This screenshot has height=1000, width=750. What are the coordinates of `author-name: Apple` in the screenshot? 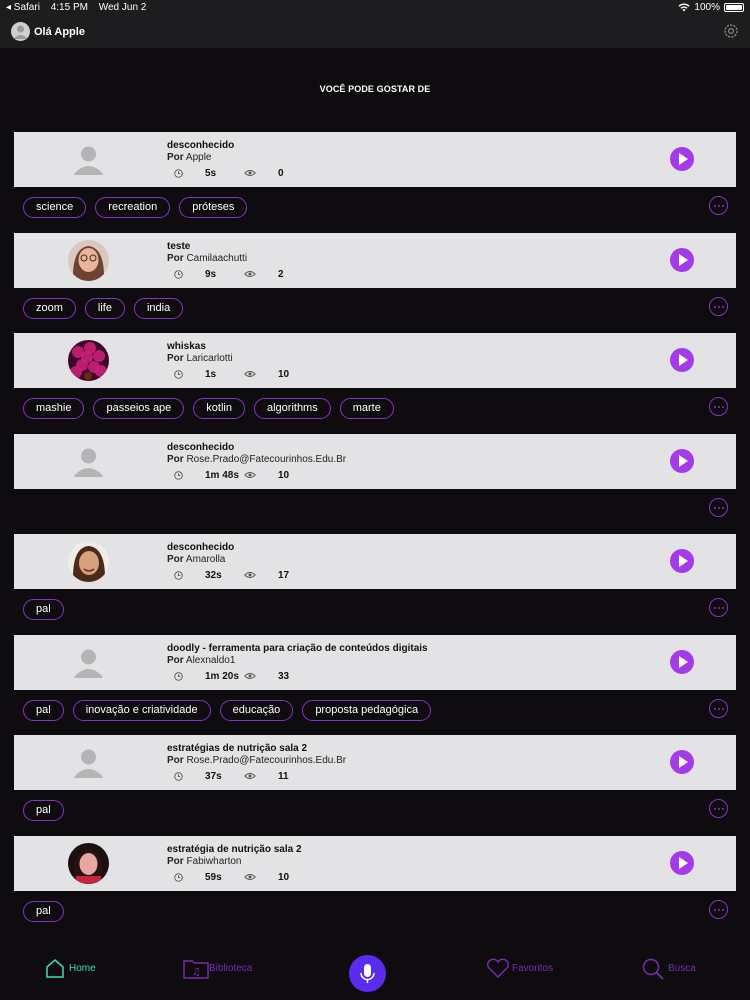 It's located at (198, 157).